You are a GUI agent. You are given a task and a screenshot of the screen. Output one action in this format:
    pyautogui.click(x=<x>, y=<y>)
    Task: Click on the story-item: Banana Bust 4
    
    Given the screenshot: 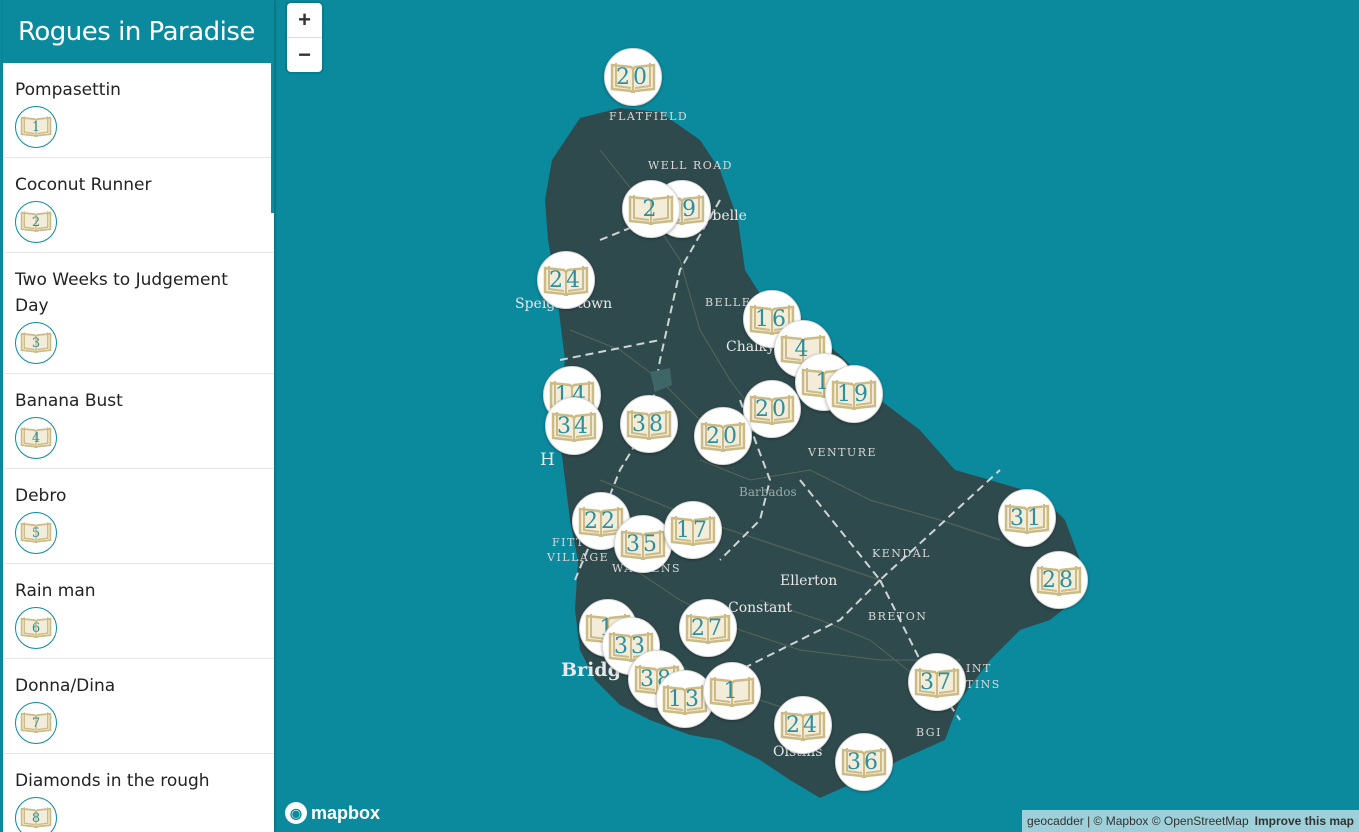 What is the action you would take?
    pyautogui.click(x=138, y=421)
    